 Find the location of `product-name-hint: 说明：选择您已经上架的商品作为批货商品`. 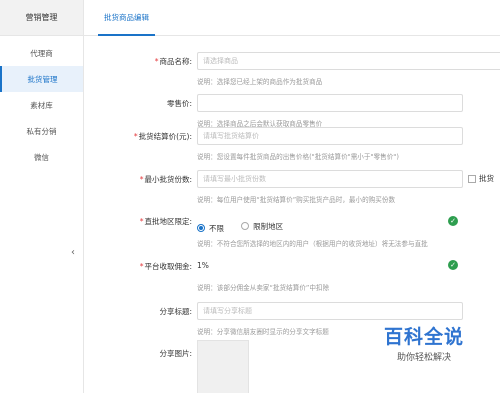

product-name-hint: 说明：选择您已经上架的商品作为批货商品 is located at coordinates (260, 82).